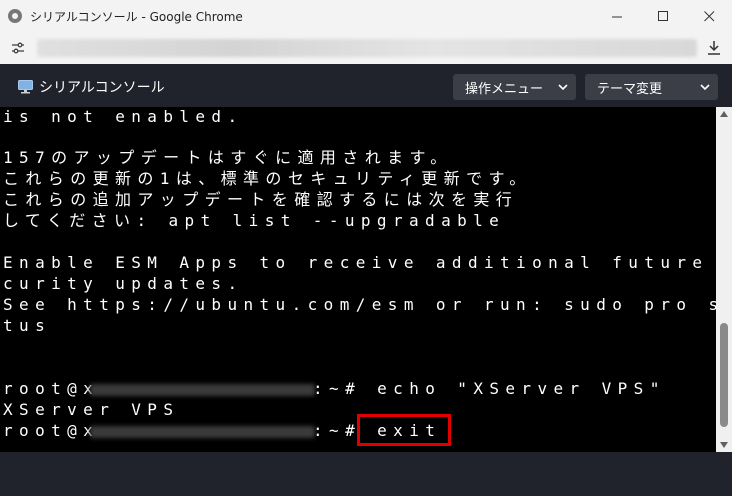 This screenshot has width=732, height=496. I want to click on theme-menu-select: テーマ変更, so click(651, 87).